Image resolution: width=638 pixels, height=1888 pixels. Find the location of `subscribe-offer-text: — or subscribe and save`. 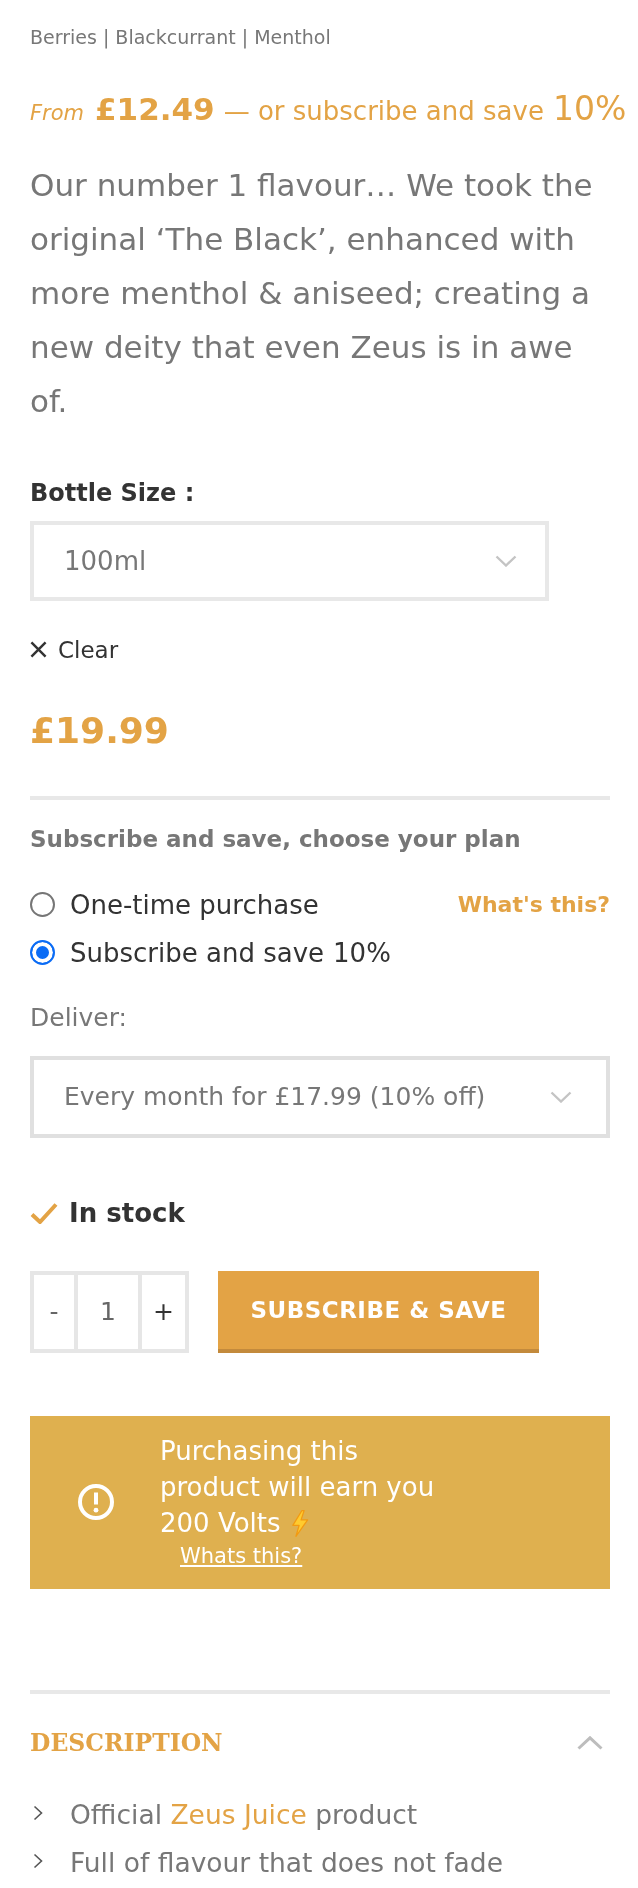

subscribe-offer-text: — or subscribe and save is located at coordinates (383, 112).